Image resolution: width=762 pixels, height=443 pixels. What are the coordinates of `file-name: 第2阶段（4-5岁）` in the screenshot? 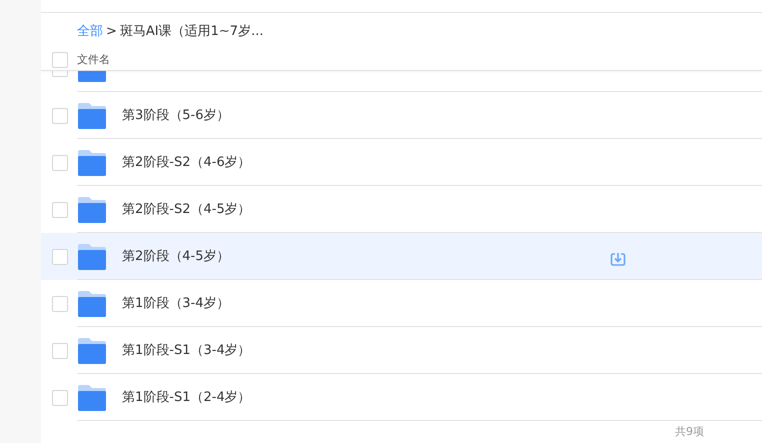 It's located at (176, 256).